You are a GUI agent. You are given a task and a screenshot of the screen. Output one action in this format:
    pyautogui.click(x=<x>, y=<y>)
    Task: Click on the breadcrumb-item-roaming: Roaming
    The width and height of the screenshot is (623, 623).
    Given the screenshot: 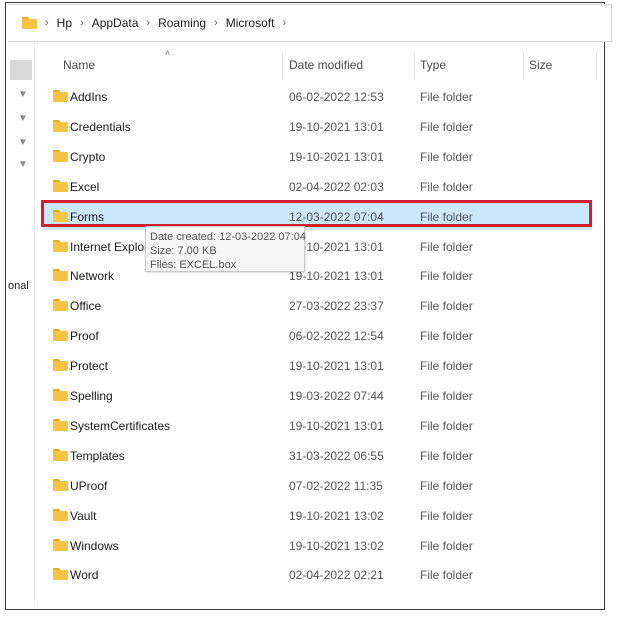 What is the action you would take?
    pyautogui.click(x=182, y=23)
    